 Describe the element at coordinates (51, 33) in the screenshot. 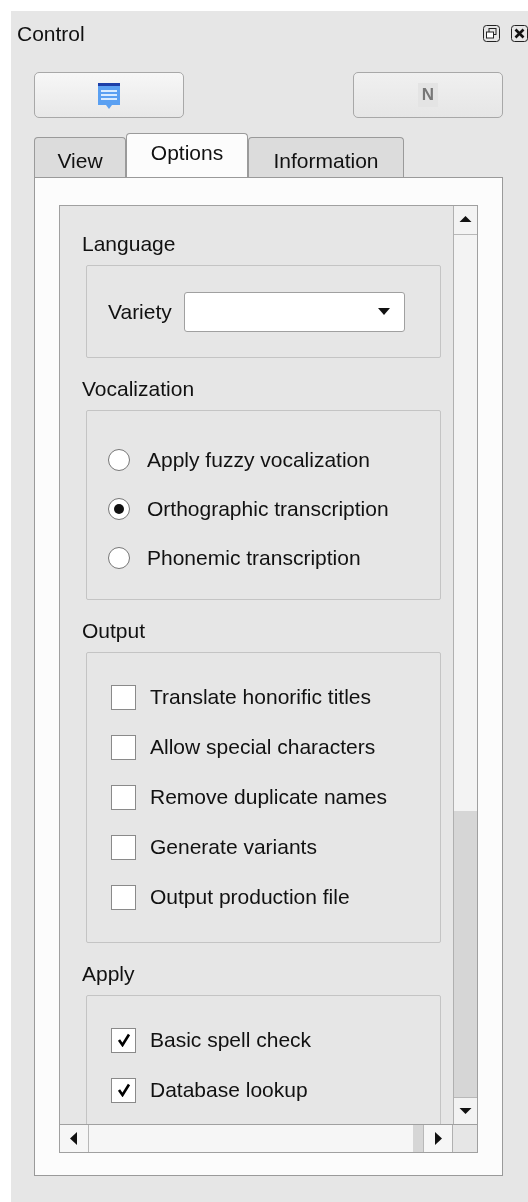

I see `panel-title: Control` at that location.